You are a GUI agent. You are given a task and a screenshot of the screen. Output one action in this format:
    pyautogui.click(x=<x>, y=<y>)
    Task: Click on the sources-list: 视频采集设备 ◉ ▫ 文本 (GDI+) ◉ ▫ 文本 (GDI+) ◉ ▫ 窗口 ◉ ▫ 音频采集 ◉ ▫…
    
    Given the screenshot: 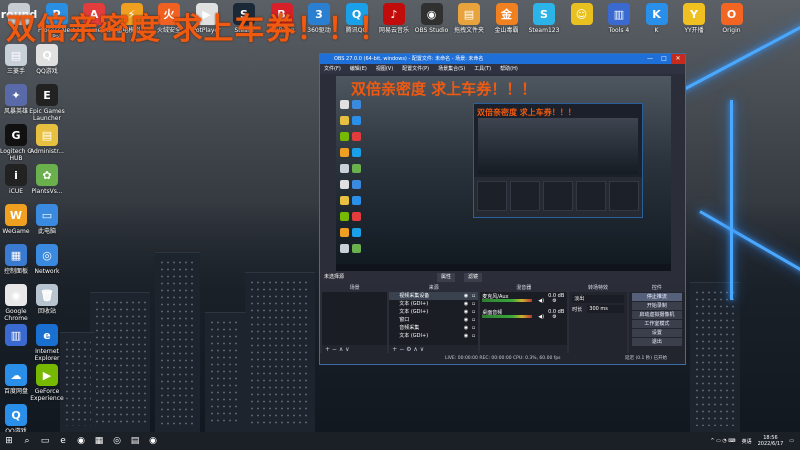 What is the action you would take?
    pyautogui.click(x=434, y=318)
    